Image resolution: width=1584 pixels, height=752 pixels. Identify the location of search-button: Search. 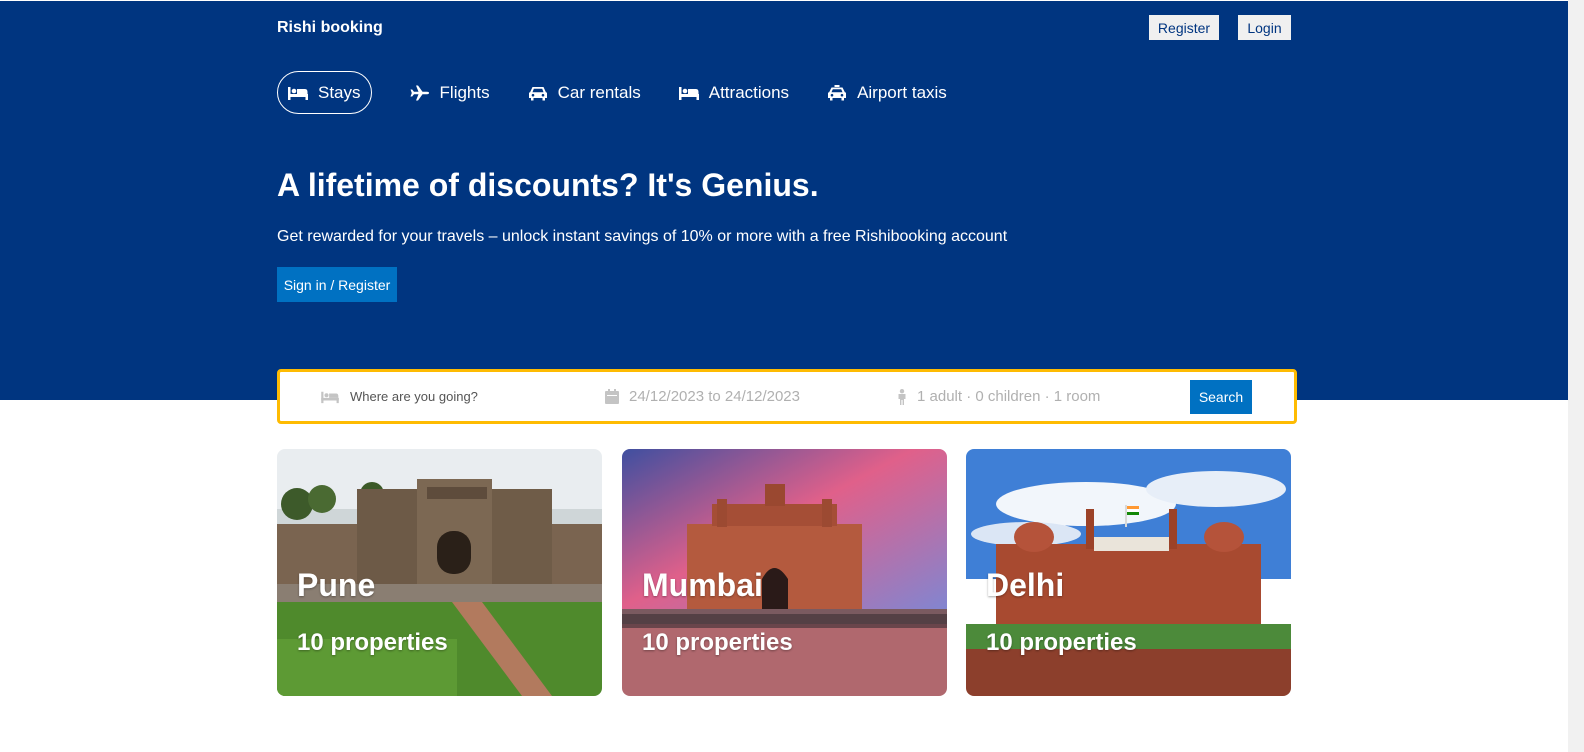
(1221, 397).